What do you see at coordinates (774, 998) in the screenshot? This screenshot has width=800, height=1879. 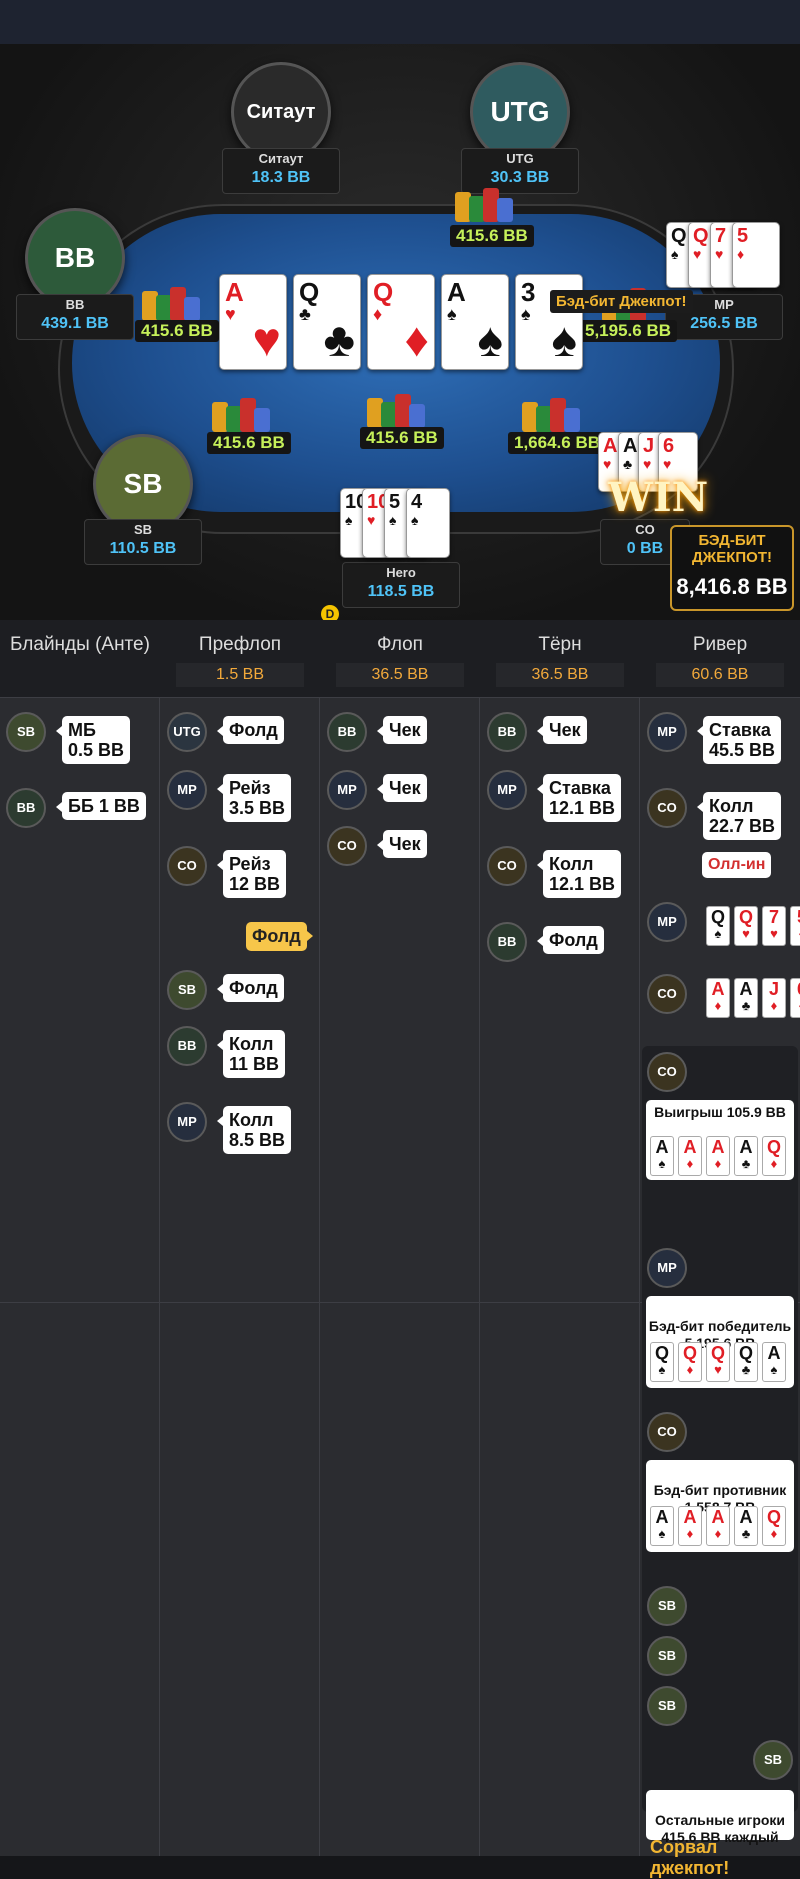 I see `history-card: J ♦` at bounding box center [774, 998].